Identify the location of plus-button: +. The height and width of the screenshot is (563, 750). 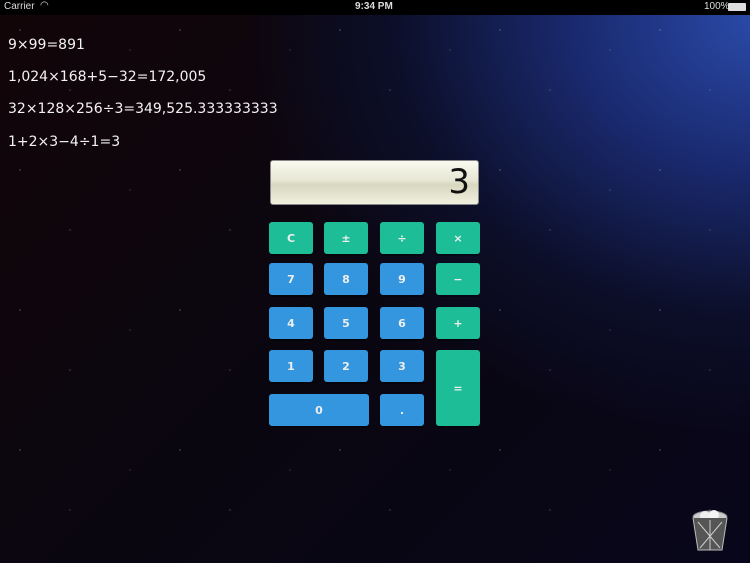
(458, 323).